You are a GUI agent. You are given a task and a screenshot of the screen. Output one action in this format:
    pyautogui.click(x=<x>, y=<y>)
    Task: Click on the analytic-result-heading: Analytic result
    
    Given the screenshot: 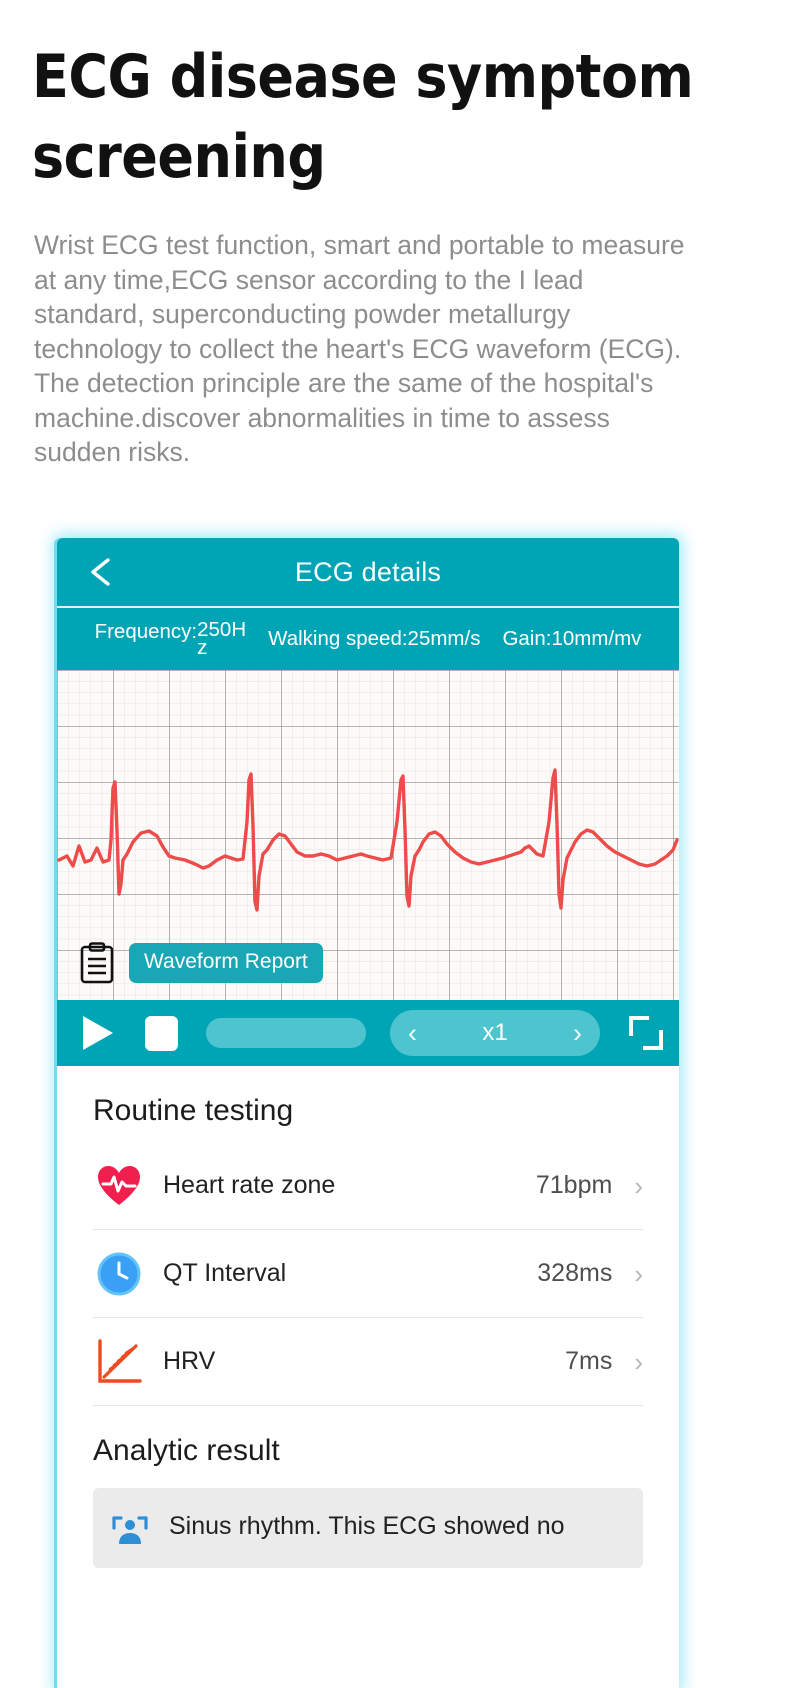 What is the action you would take?
    pyautogui.click(x=186, y=1450)
    